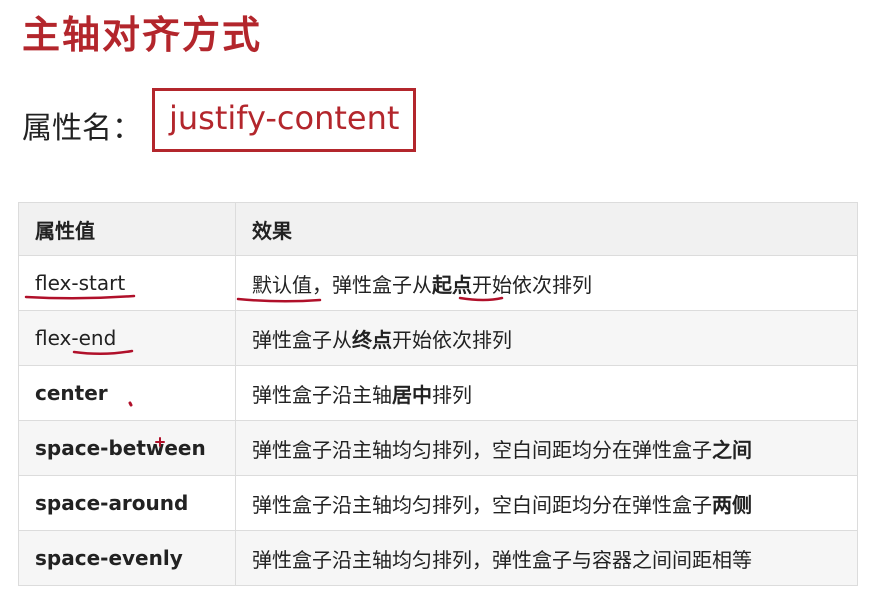  I want to click on header-value: 属性值, so click(127, 229).